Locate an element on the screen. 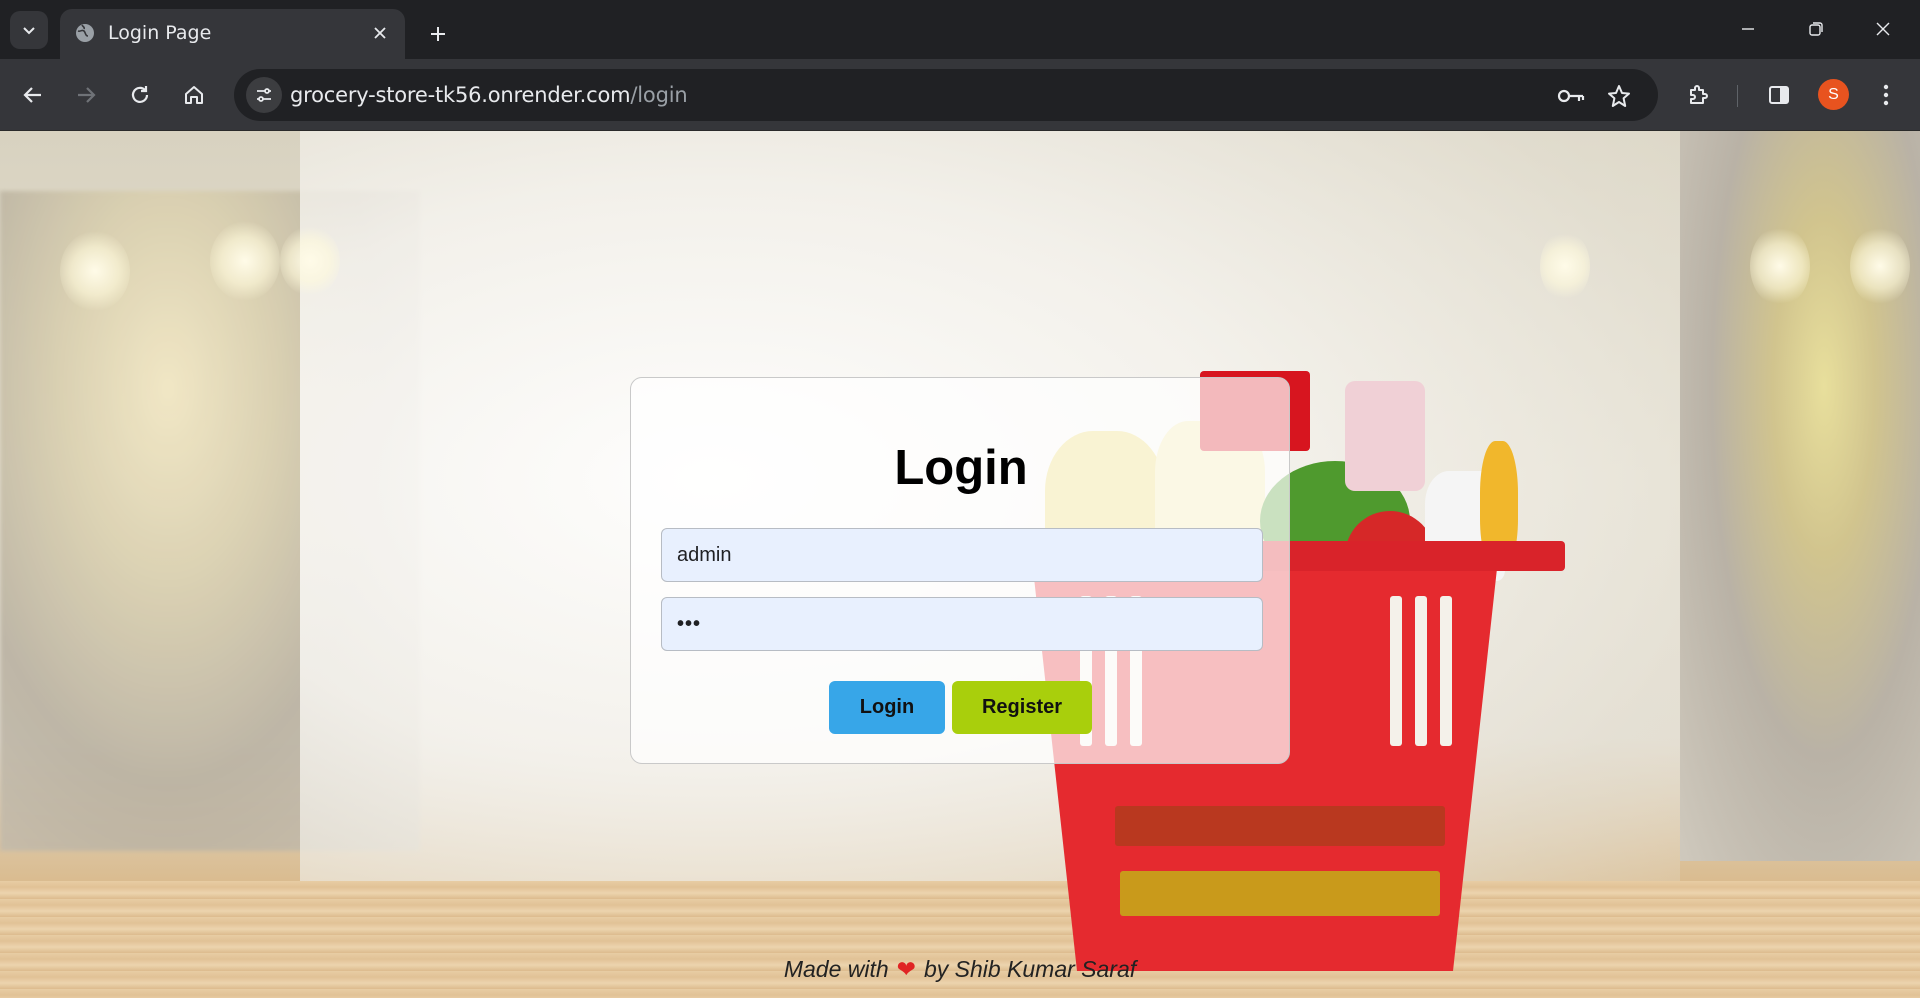 The width and height of the screenshot is (1920, 998). tab-title: Login Page is located at coordinates (160, 33).